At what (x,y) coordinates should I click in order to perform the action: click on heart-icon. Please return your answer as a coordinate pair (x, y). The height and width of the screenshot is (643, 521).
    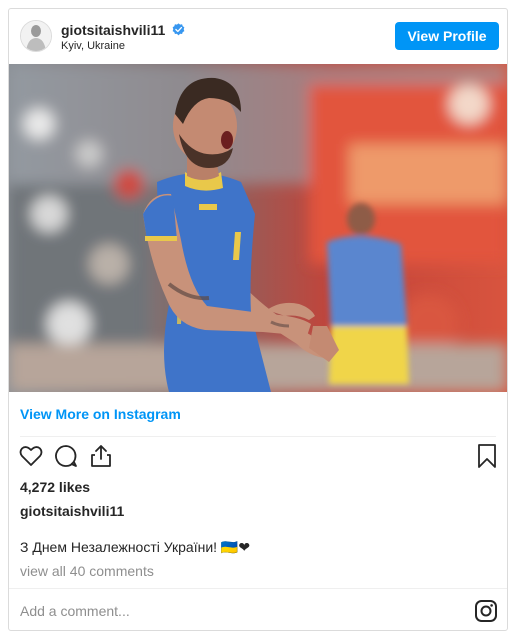
    Looking at the image, I should click on (31, 456).